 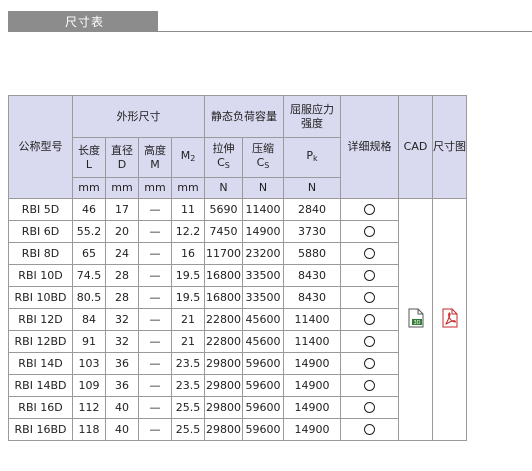 I want to click on header-static-load: 静态负荷容量, so click(x=244, y=116).